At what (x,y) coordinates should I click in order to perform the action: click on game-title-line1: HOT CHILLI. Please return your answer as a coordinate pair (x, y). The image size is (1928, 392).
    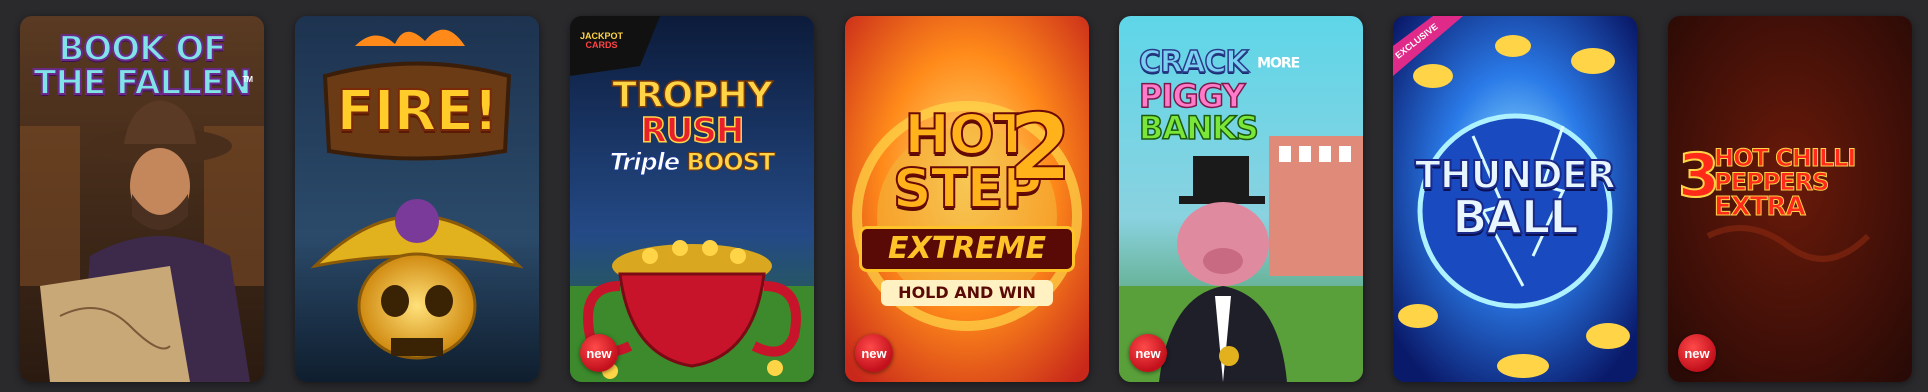
    Looking at the image, I should click on (1785, 158).